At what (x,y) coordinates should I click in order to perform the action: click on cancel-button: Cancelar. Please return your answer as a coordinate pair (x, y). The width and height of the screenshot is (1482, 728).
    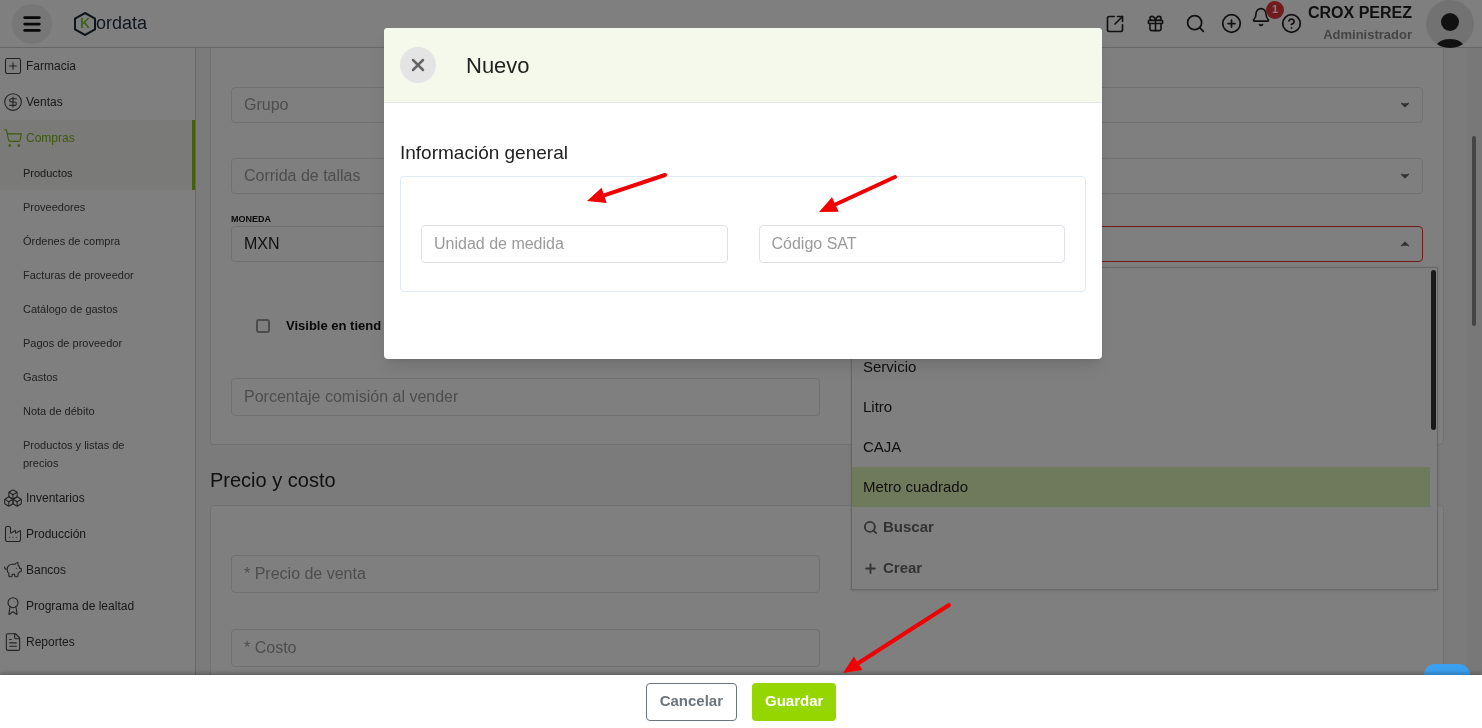
    Looking at the image, I should click on (691, 701).